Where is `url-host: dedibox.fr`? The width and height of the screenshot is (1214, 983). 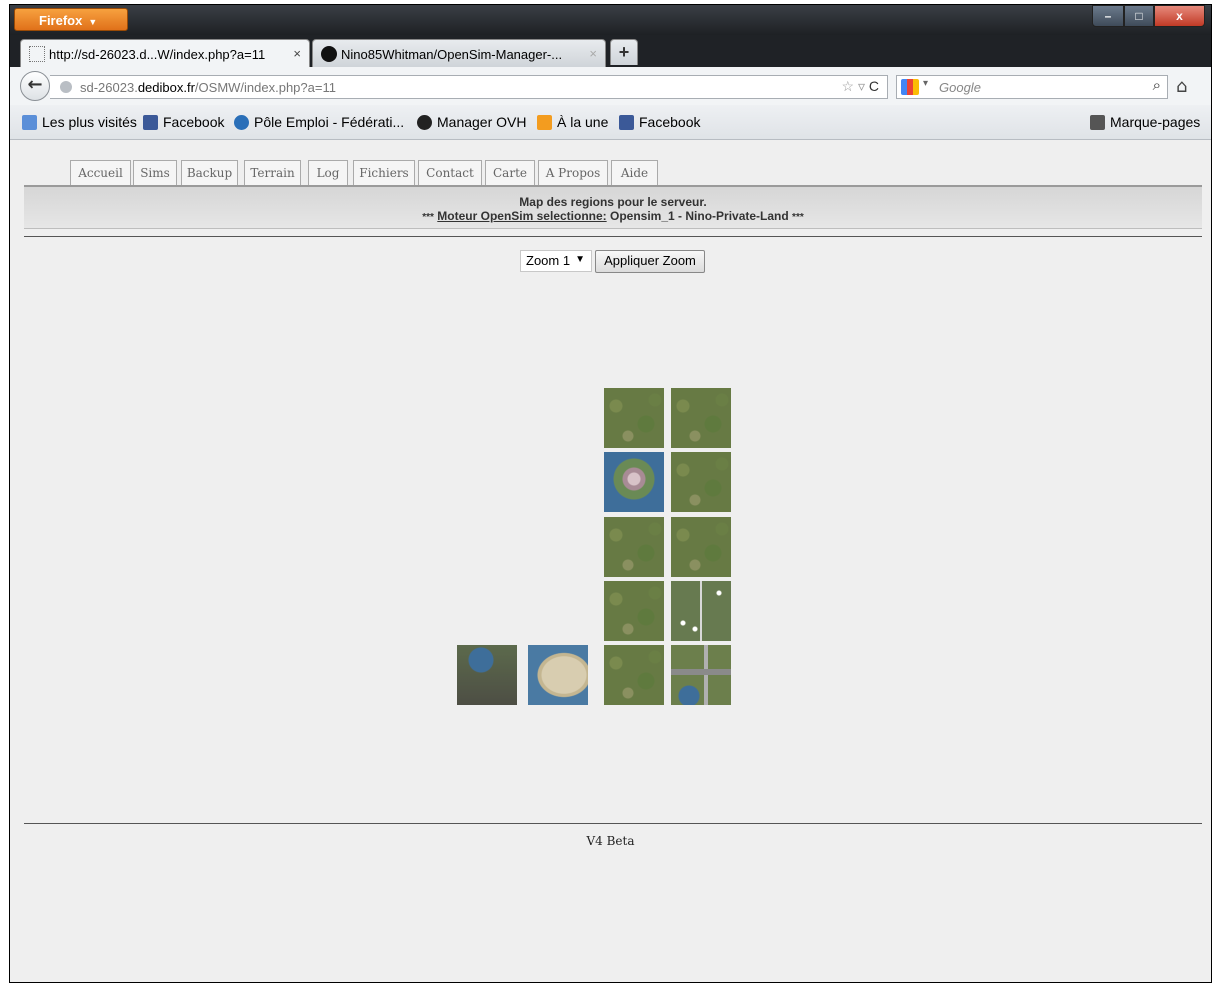 url-host: dedibox.fr is located at coordinates (166, 87).